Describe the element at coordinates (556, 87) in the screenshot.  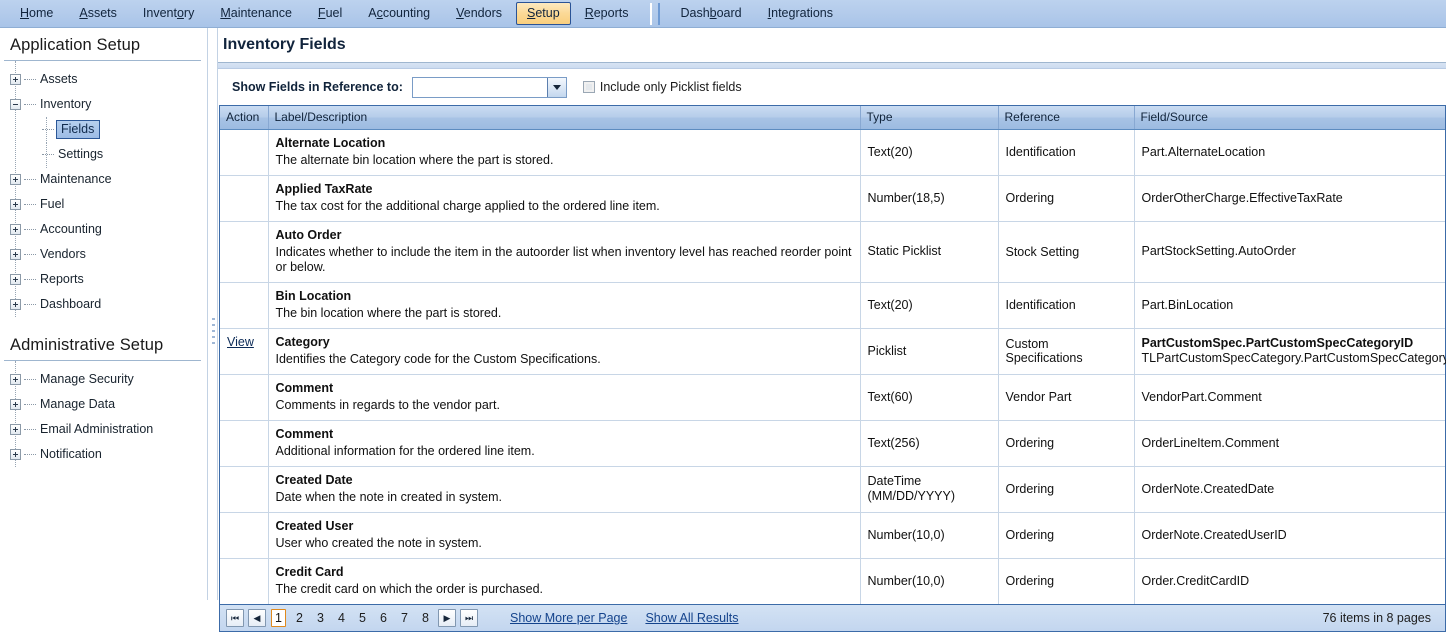
I see `chevron-down-icon` at that location.